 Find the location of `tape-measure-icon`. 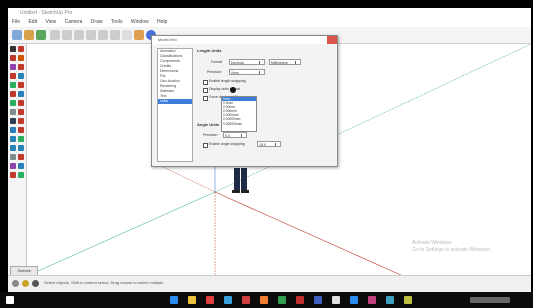

tape-measure-icon is located at coordinates (13, 112).